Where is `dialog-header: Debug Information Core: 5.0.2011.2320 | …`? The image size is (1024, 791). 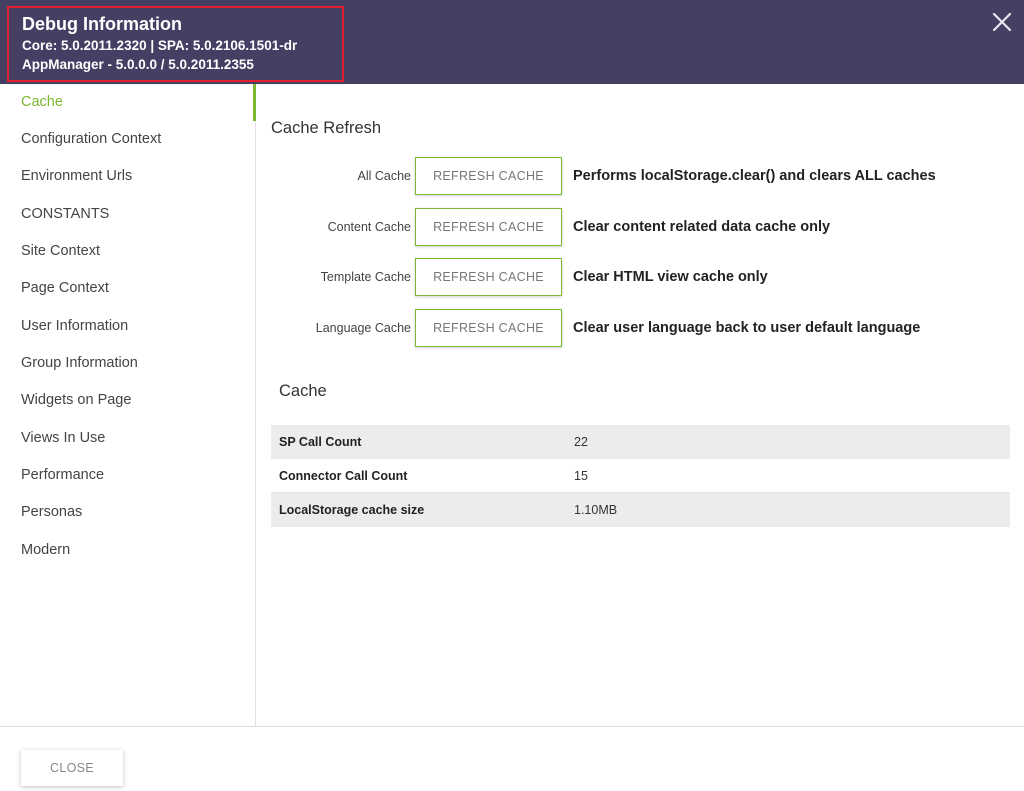
dialog-header: Debug Information Core: 5.0.2011.2320 | … is located at coordinates (512, 42).